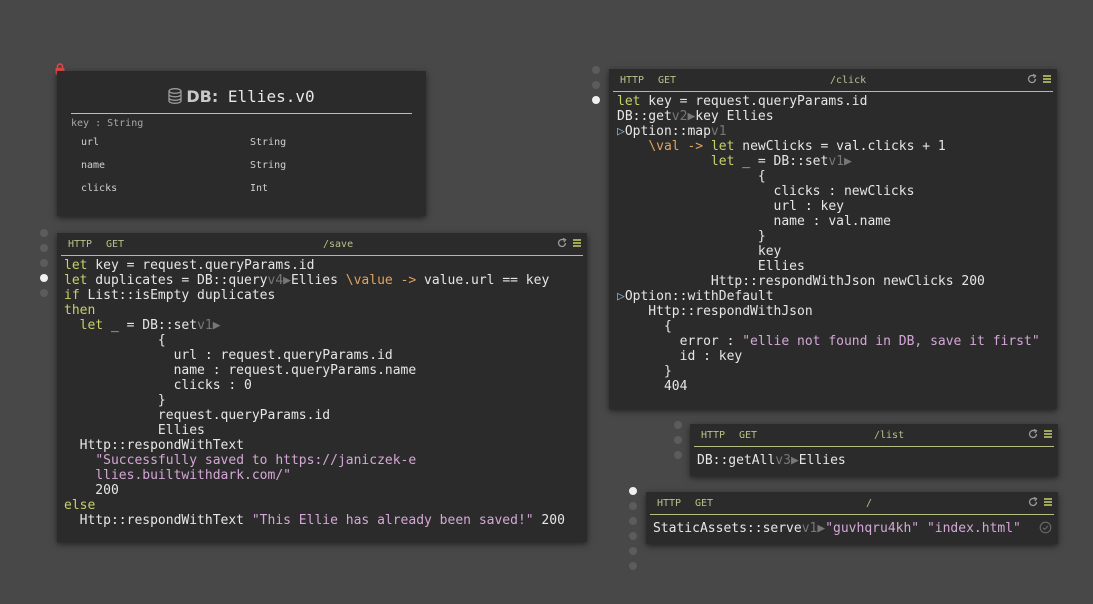 The width and height of the screenshot is (1093, 604). What do you see at coordinates (828, 176) in the screenshot?
I see `code-line: {` at bounding box center [828, 176].